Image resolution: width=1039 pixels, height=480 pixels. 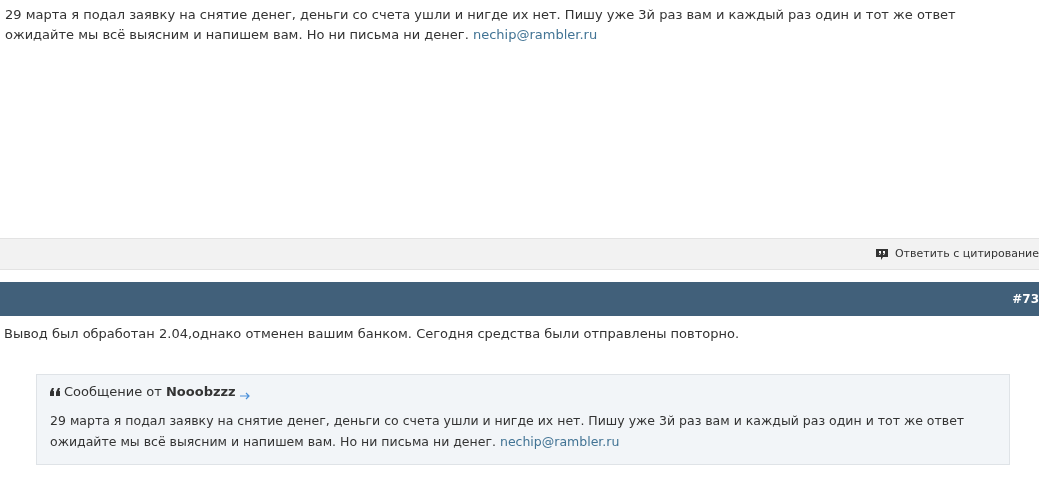 What do you see at coordinates (245, 395) in the screenshot?
I see `arrow-icon` at bounding box center [245, 395].